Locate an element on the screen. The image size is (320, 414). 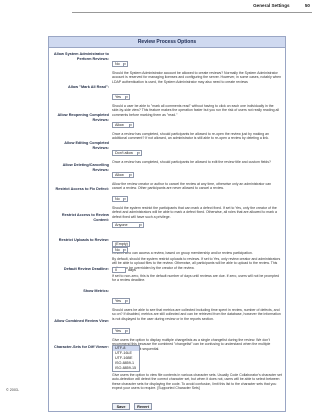
setting-label: Allow Editing Completed Reviews: is located at coordinates (86, 145).